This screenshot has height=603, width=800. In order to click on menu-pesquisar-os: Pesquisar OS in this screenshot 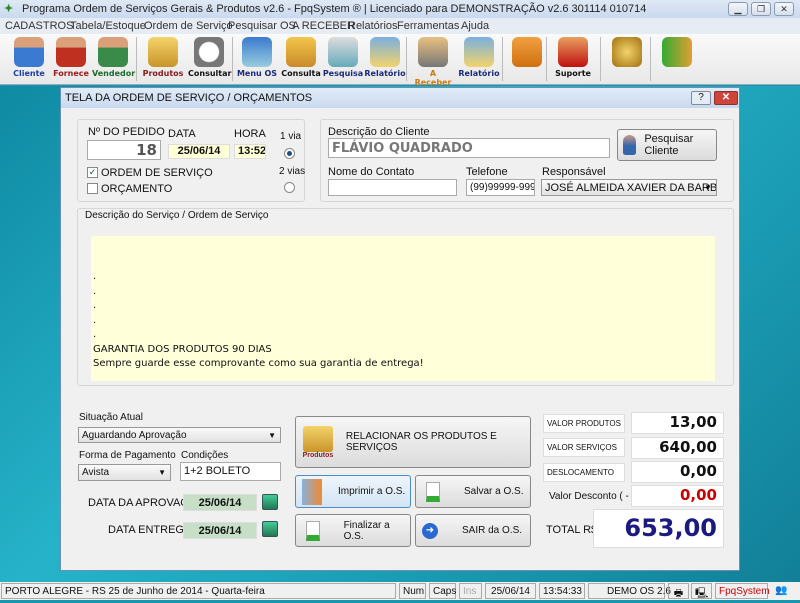, I will do `click(262, 26)`.